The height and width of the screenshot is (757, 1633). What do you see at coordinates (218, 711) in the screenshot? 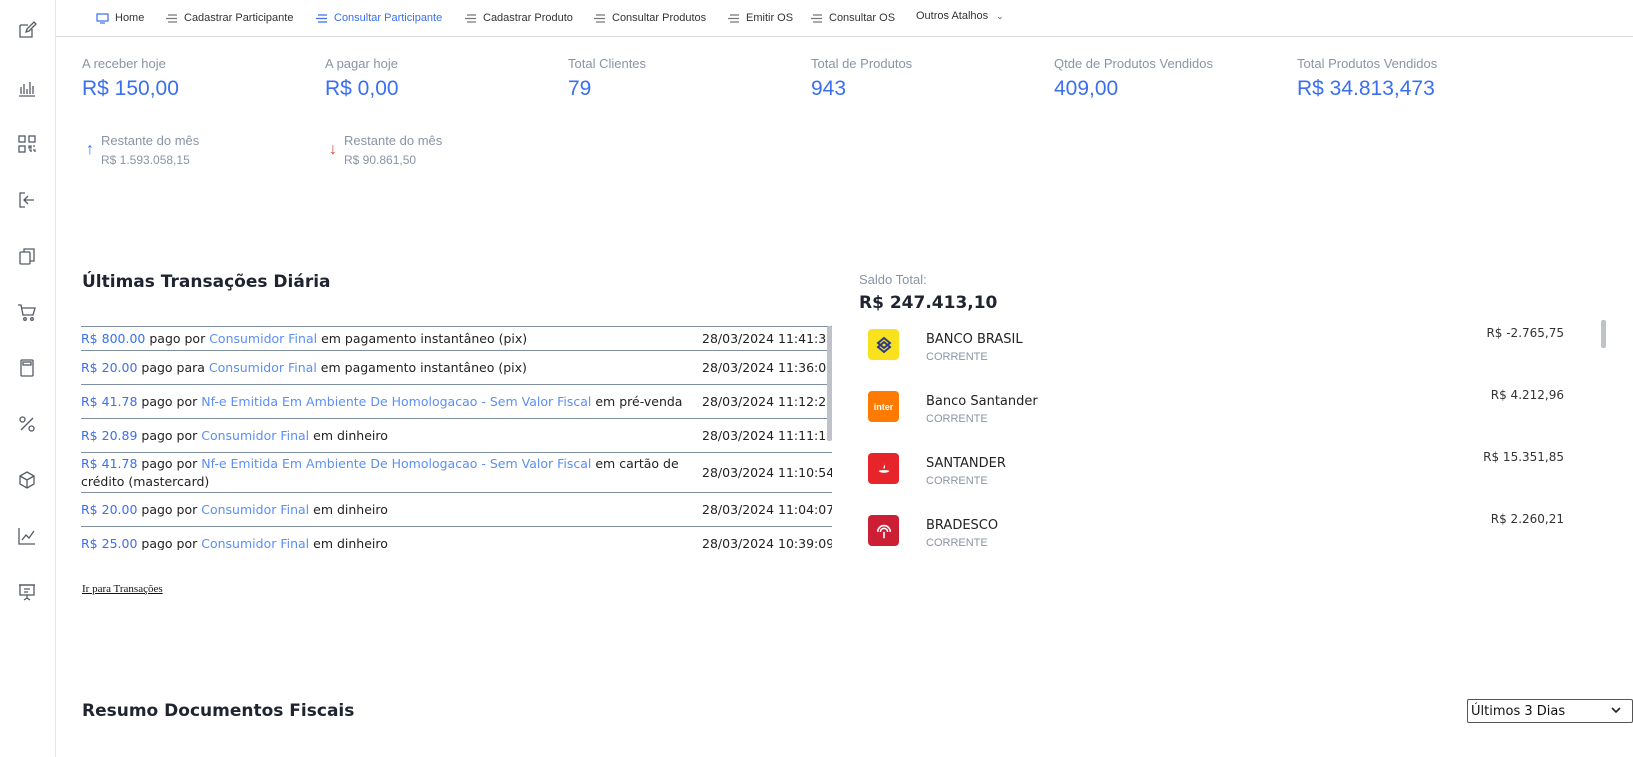
I see `fiscal-title: Resumo Documentos Fiscais` at bounding box center [218, 711].